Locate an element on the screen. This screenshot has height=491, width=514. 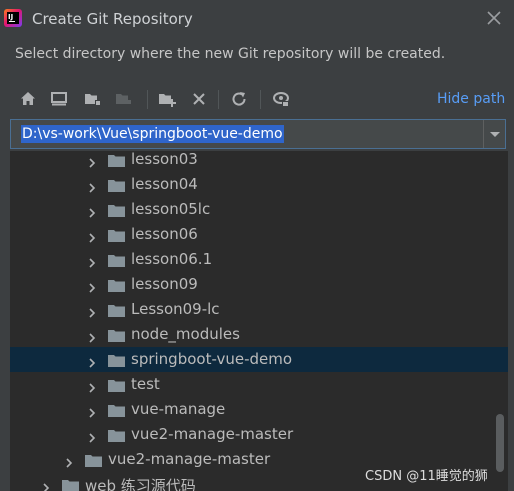
new-folder-icon is located at coordinates (93, 99).